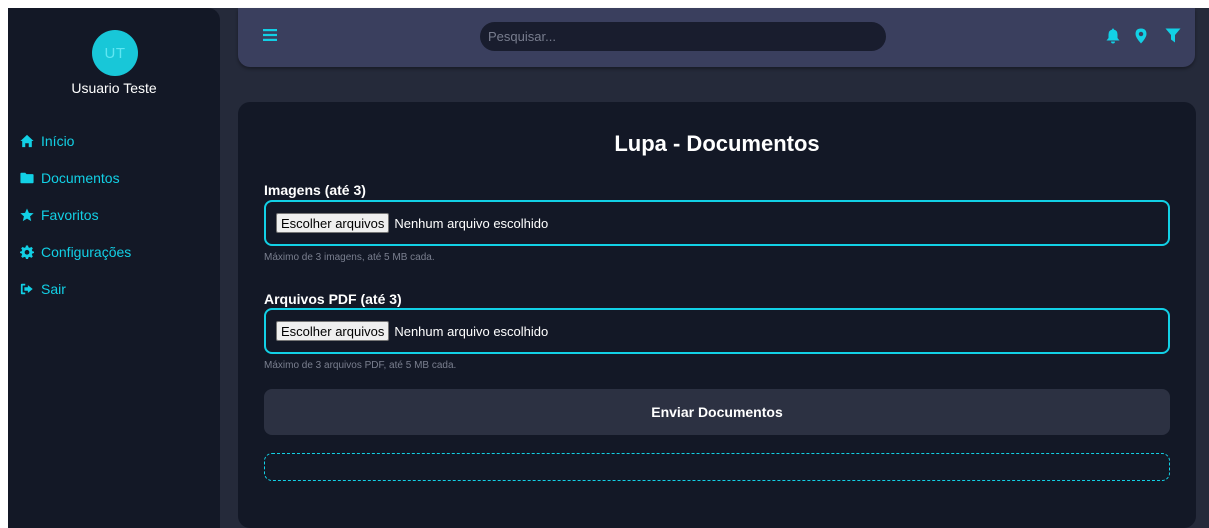 This screenshot has height=528, width=1209. What do you see at coordinates (333, 299) in the screenshot?
I see `pdfs-label: Arquivos PDF (até 3)` at bounding box center [333, 299].